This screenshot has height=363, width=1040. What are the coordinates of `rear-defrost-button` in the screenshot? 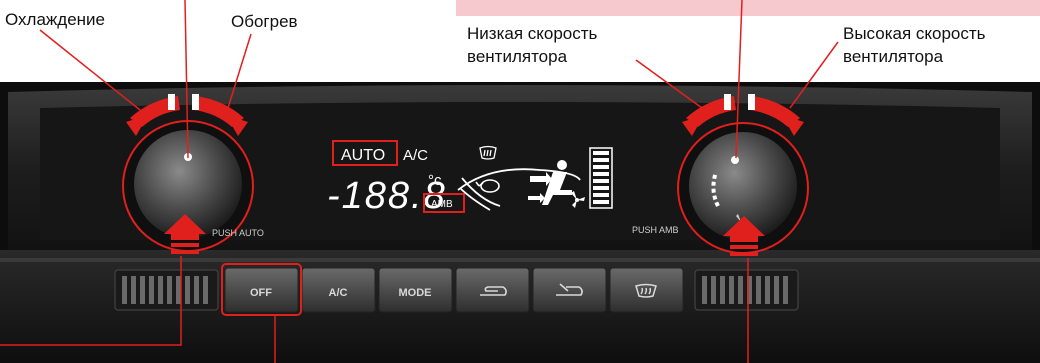 It's located at (646, 290).